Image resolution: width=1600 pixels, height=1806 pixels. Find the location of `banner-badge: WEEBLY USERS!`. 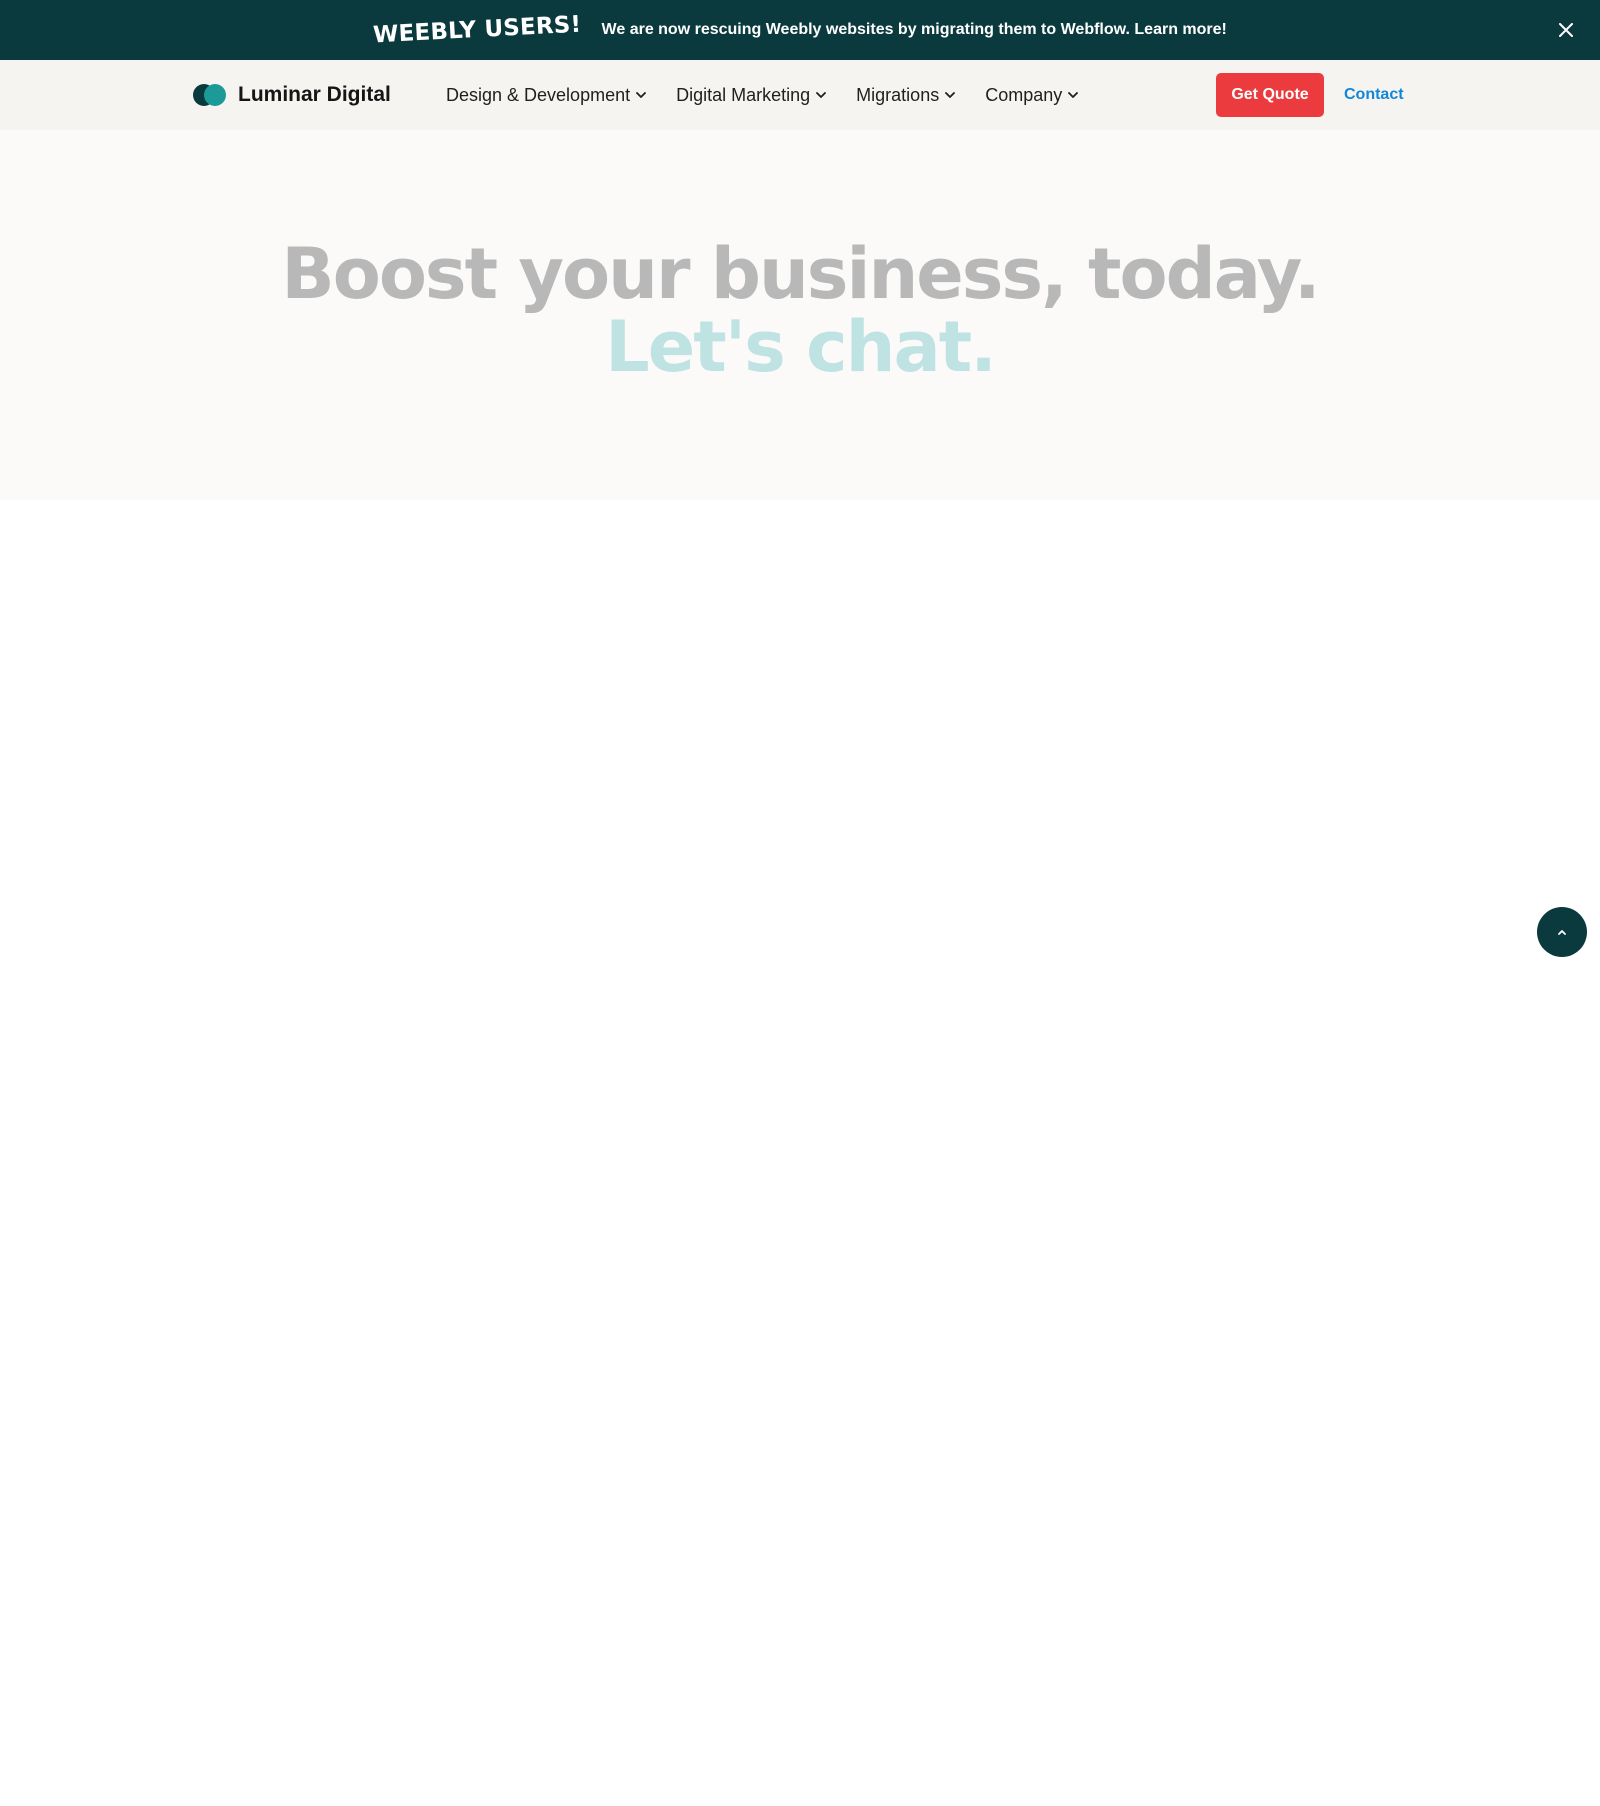

banner-badge: WEEBLY USERS! is located at coordinates (477, 30).